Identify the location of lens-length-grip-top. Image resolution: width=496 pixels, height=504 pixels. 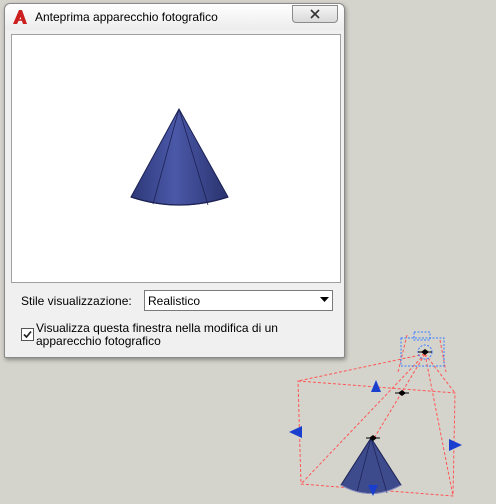
(376, 386).